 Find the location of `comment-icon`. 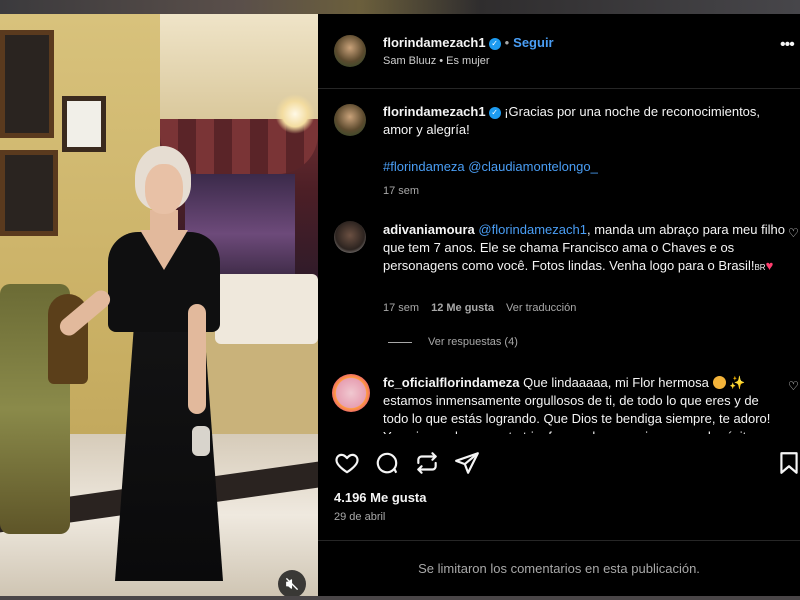

comment-icon is located at coordinates (387, 463).